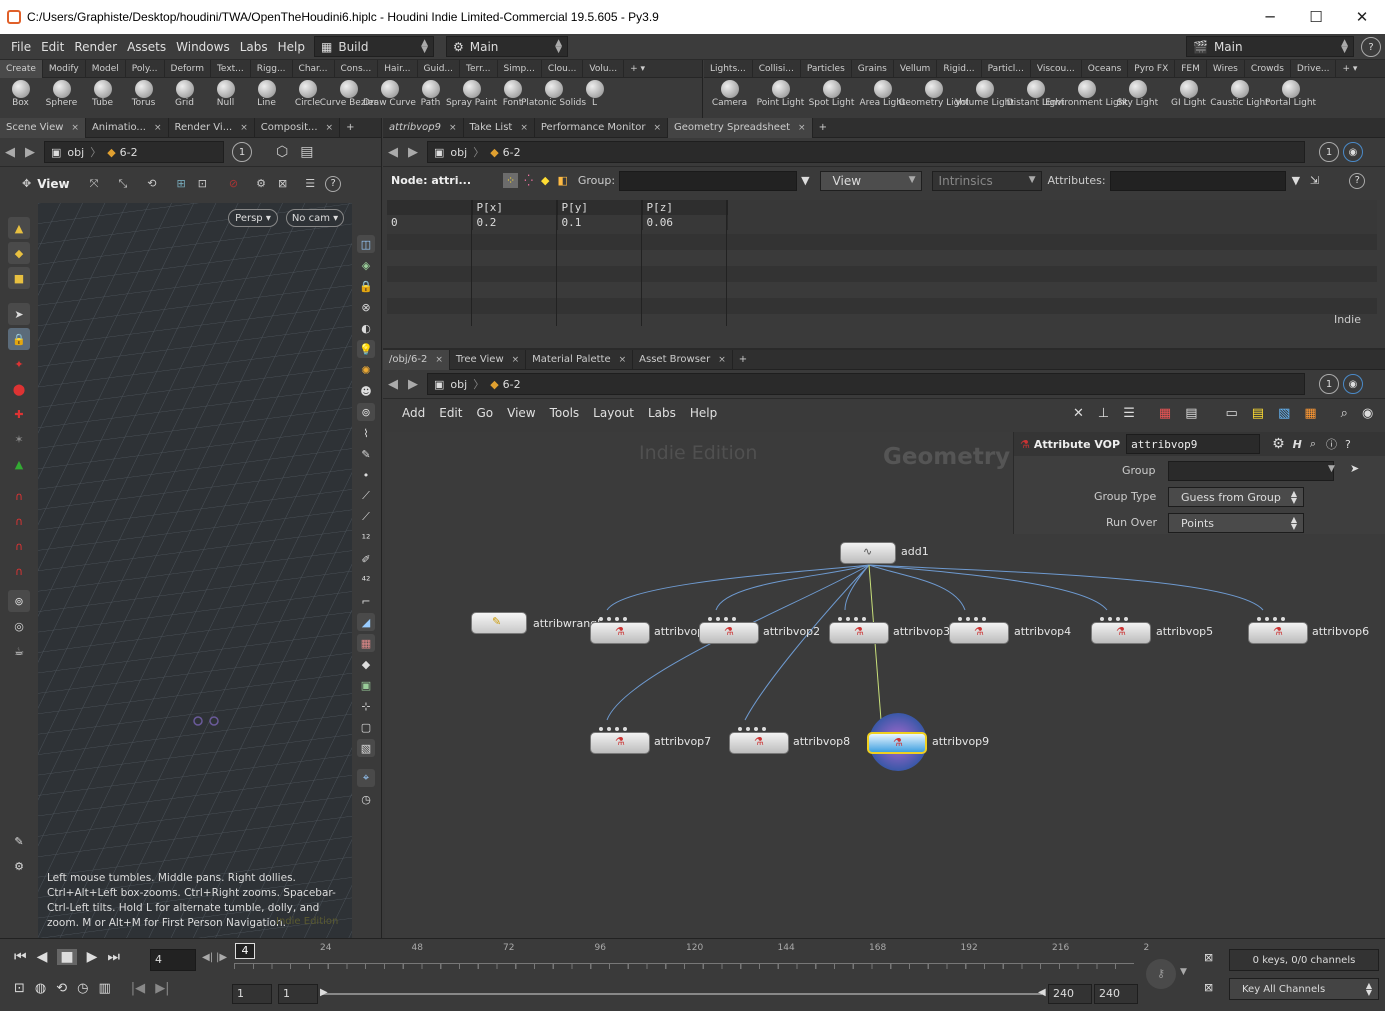 The width and height of the screenshot is (1385, 1011). Describe the element at coordinates (21, 47) in the screenshot. I see `menu-file: File` at that location.